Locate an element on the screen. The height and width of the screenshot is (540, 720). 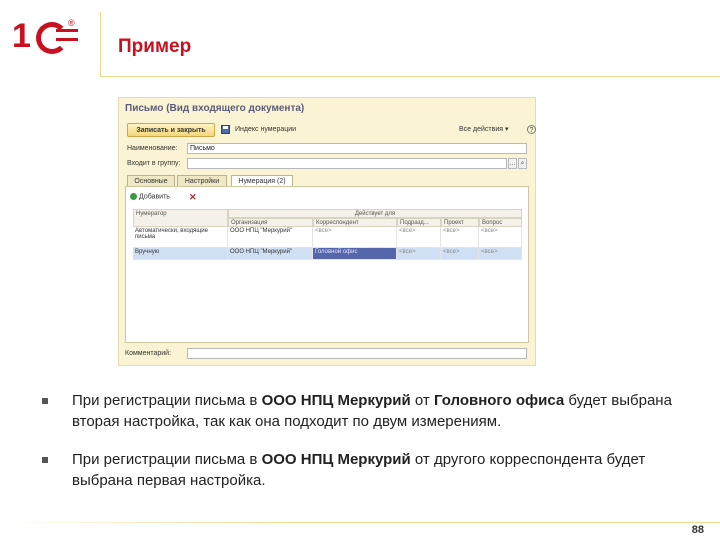
group-search-icon: ⌕ is located at coordinates (522, 163).